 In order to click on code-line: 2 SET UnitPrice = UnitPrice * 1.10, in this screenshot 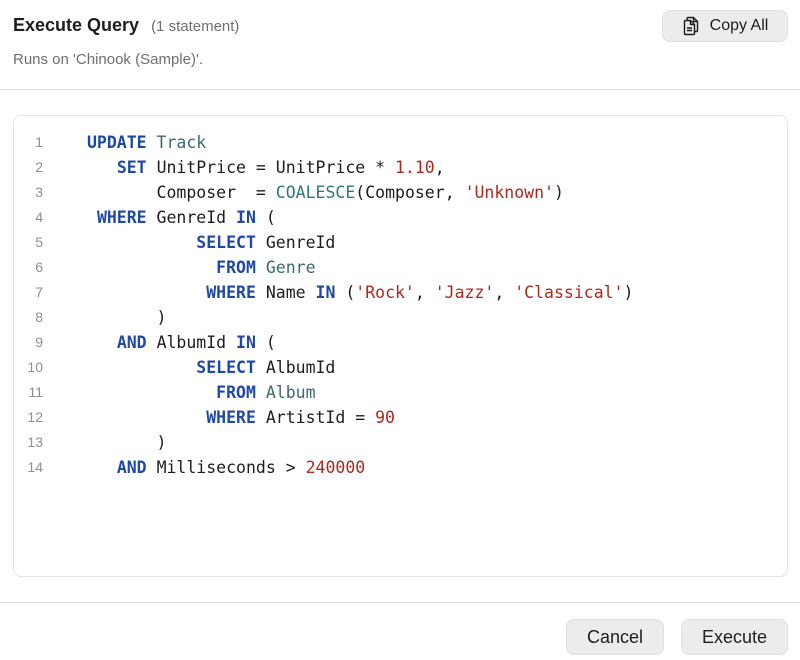, I will do `click(400, 167)`.